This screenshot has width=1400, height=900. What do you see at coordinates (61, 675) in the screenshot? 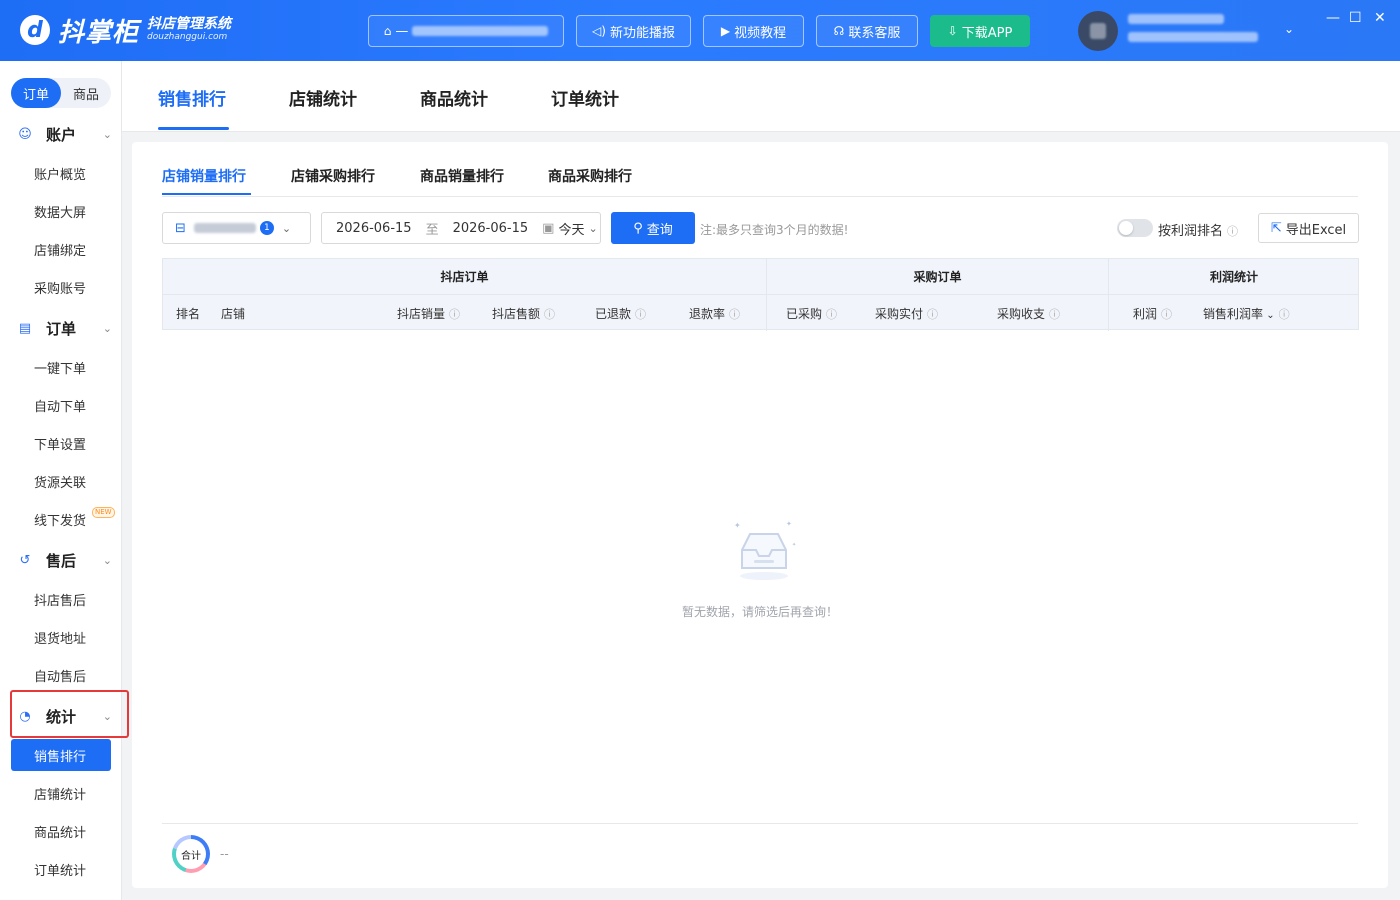
I see `sidebar-item-auto-after-sales: 自动售后` at bounding box center [61, 675].